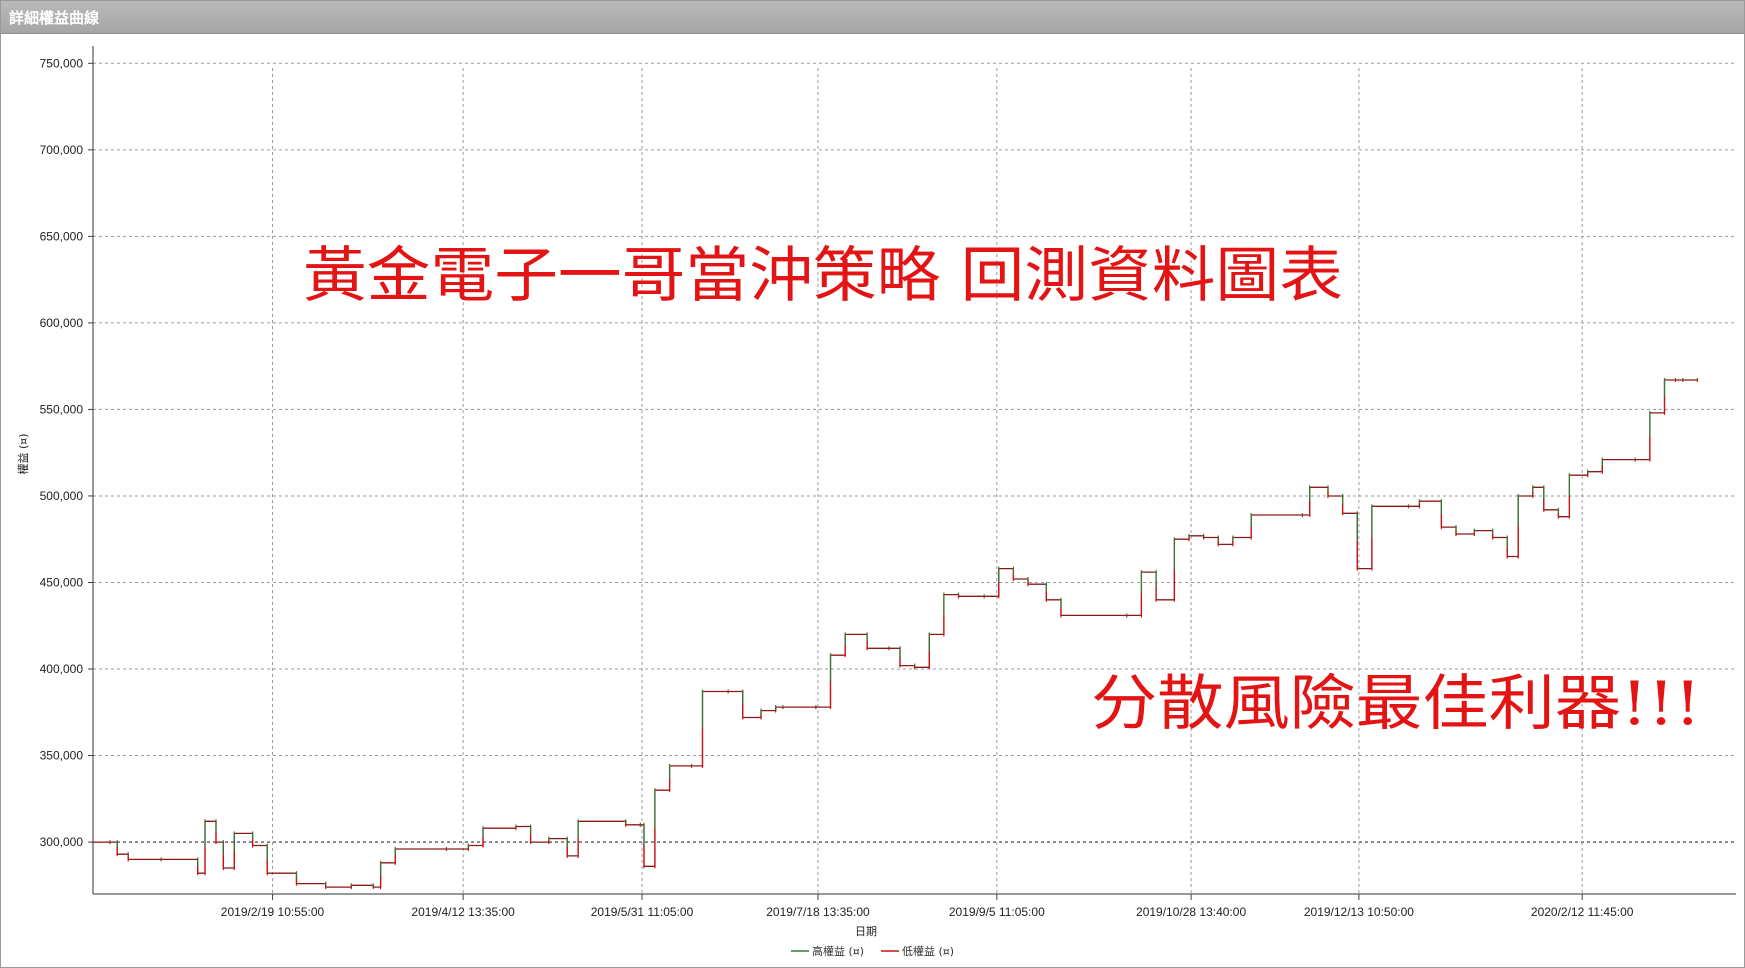  What do you see at coordinates (866, 931) in the screenshot?
I see `x-axis-title: 日期` at bounding box center [866, 931].